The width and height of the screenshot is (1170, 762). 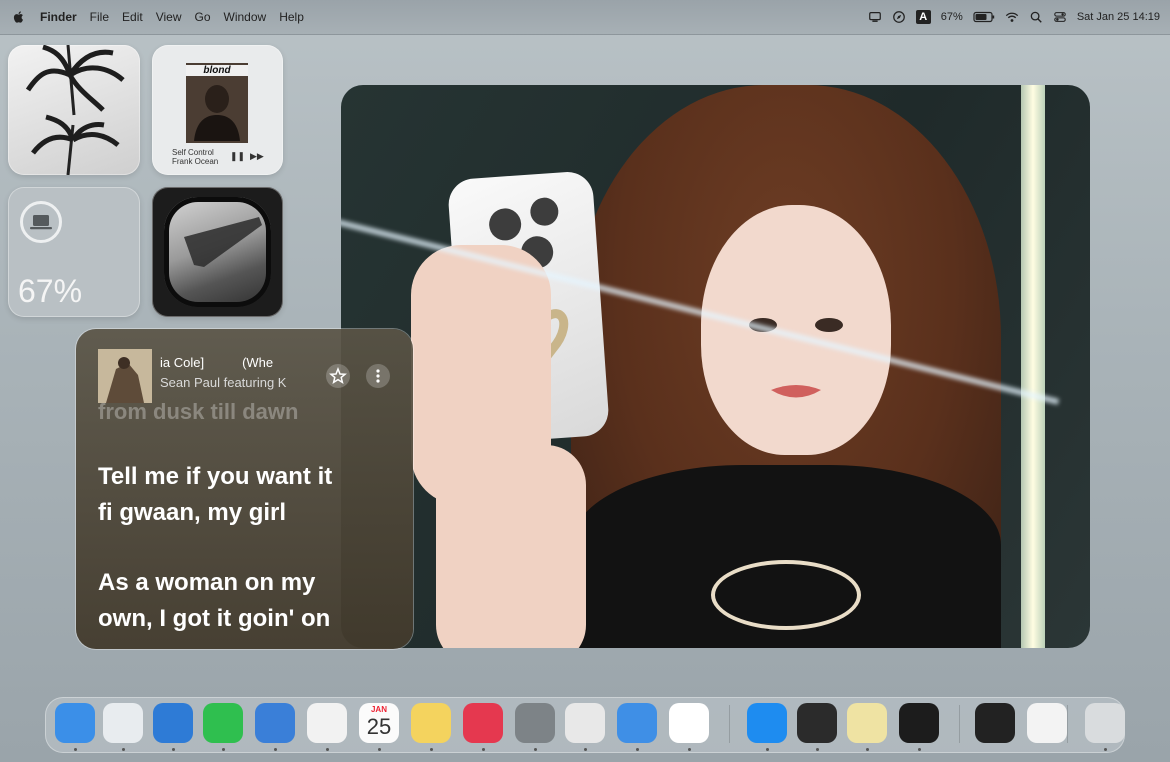 I want to click on photo-shirt-logo, so click(x=786, y=595).